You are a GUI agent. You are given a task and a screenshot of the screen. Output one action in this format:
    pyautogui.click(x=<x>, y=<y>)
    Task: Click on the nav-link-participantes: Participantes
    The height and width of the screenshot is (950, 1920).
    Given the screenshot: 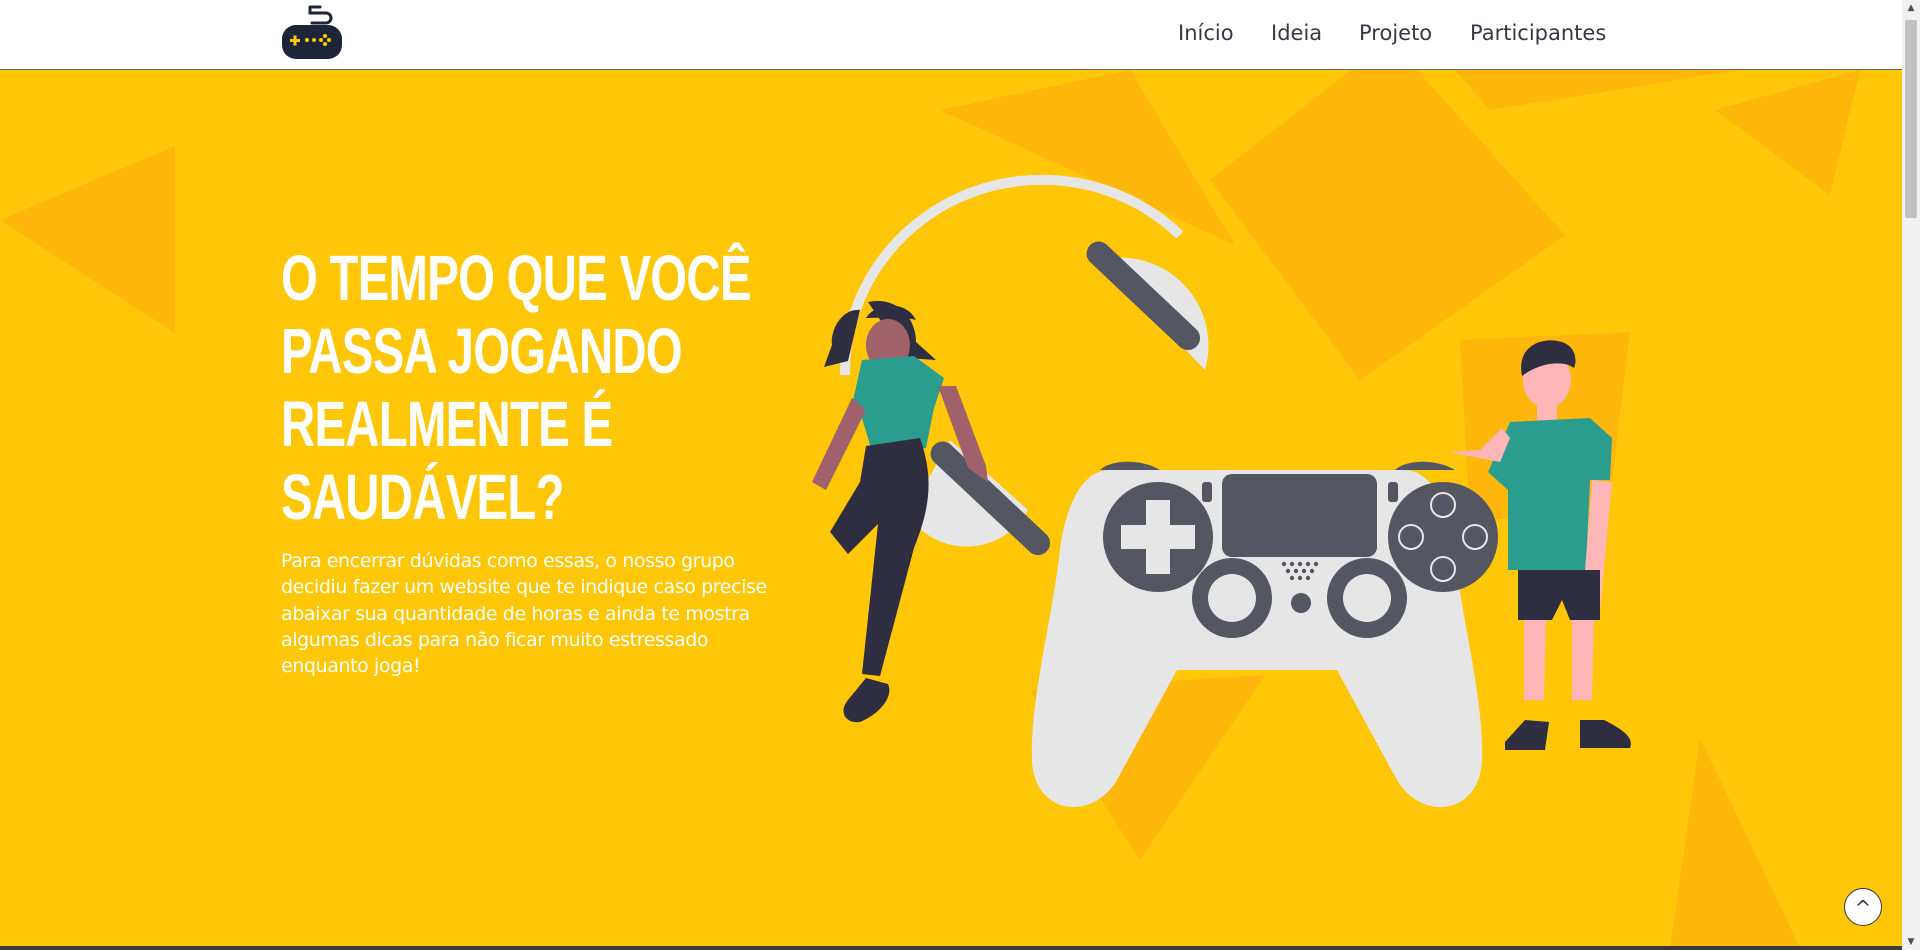 What is the action you would take?
    pyautogui.click(x=1538, y=33)
    